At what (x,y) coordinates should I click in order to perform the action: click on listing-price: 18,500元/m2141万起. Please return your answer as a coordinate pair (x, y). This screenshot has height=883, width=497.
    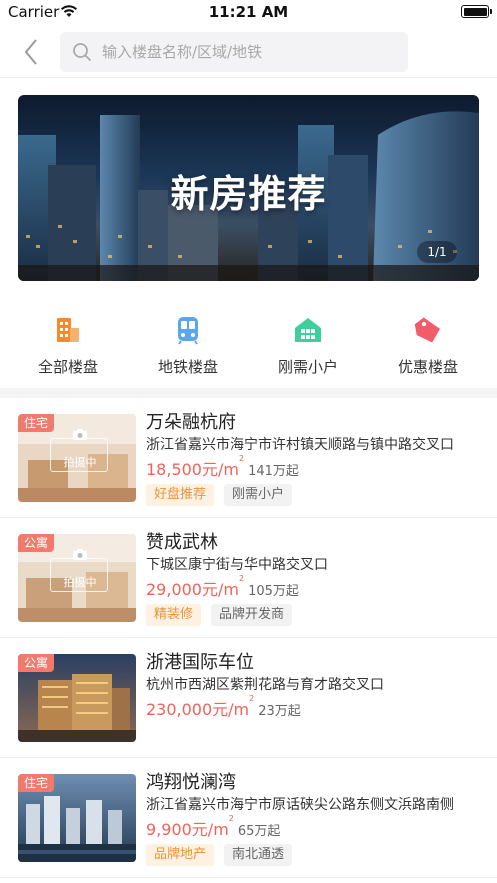
    Looking at the image, I should click on (222, 467).